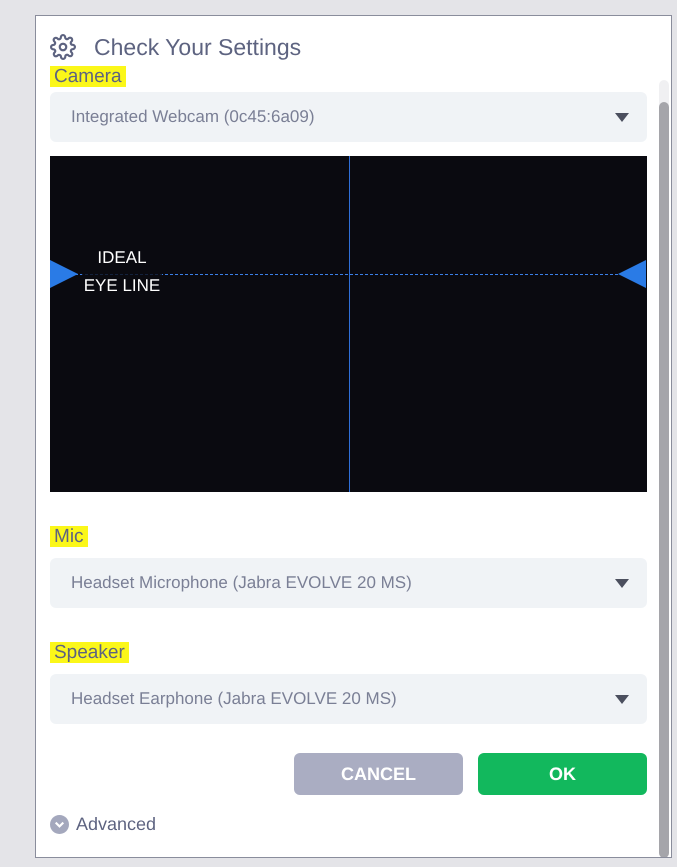  What do you see at coordinates (88, 76) in the screenshot?
I see `field-label: Camera` at bounding box center [88, 76].